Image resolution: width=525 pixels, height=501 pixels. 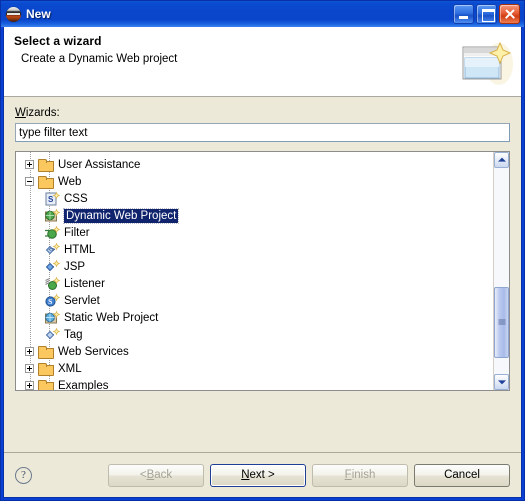 I want to click on back-button-post: ack, so click(x=163, y=475).